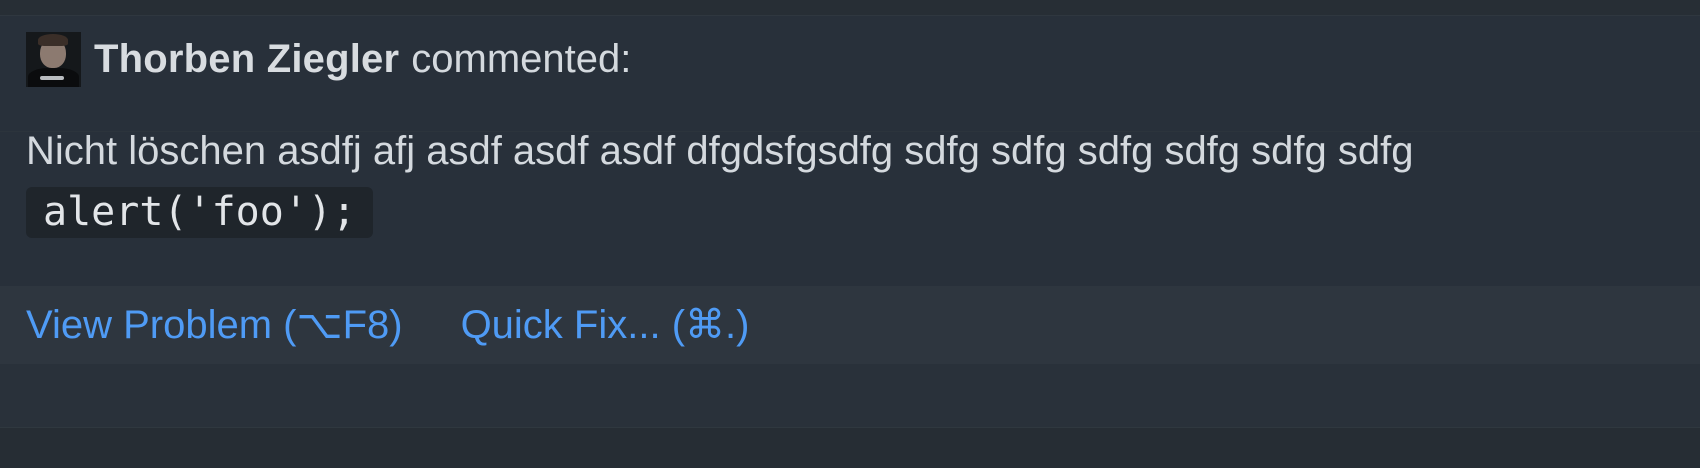 This screenshot has height=468, width=1700. What do you see at coordinates (214, 325) in the screenshot?
I see `view-problem-link: View Problem (⌥F8)` at bounding box center [214, 325].